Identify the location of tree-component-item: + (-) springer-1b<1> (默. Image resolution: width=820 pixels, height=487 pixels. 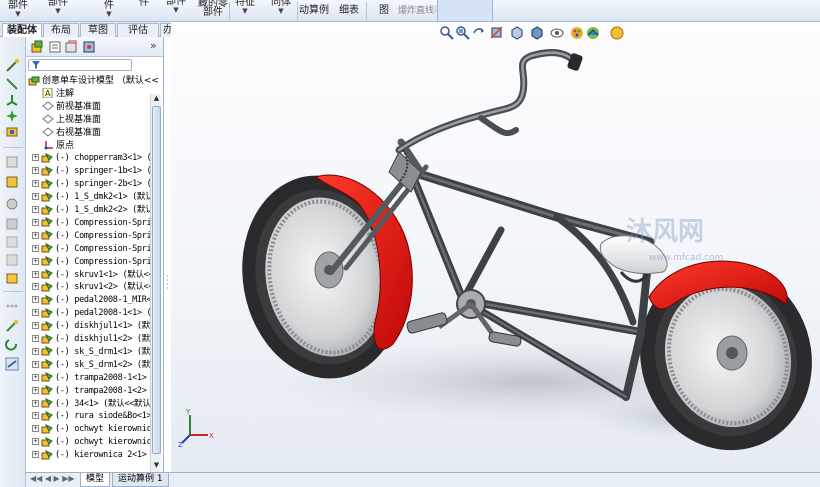
(96, 171).